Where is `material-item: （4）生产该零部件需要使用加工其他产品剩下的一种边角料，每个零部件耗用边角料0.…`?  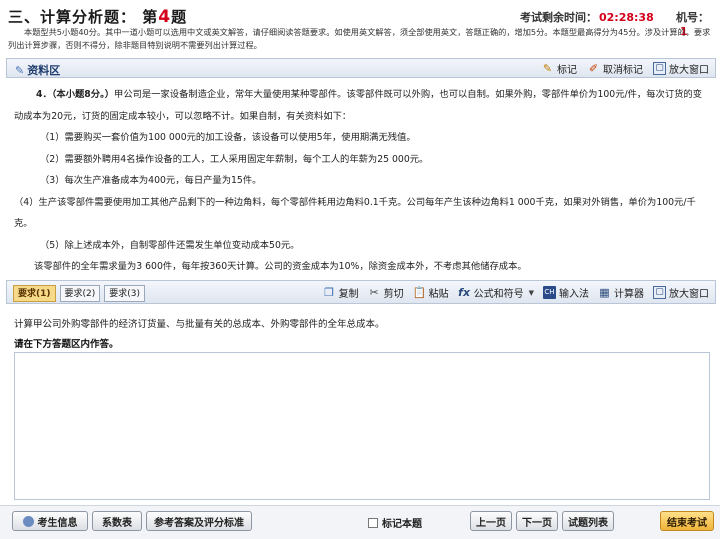 material-item: （4）生产该零部件需要使用加工其他产品剩下的一种边角料，每个零部件耗用边角料0.… is located at coordinates (355, 213).